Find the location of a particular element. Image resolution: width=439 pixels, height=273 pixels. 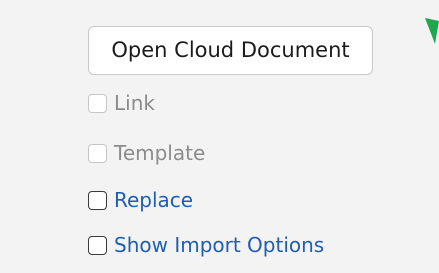

show-import-options-label: Show Import Options is located at coordinates (219, 245).